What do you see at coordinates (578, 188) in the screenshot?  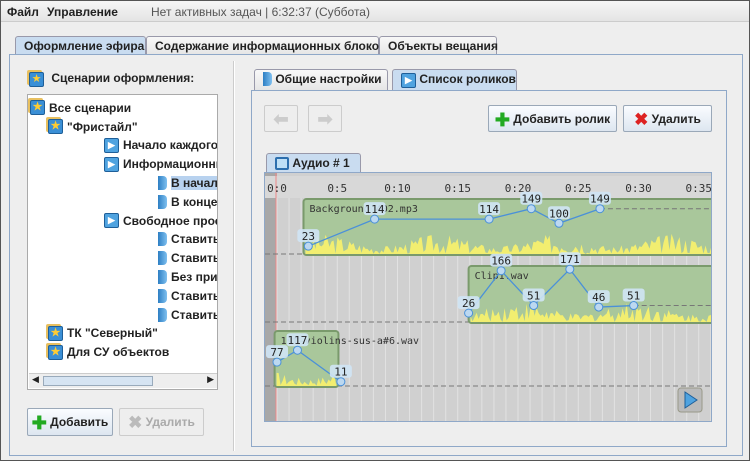 I see `ruler-tick-label: 0:25` at bounding box center [578, 188].